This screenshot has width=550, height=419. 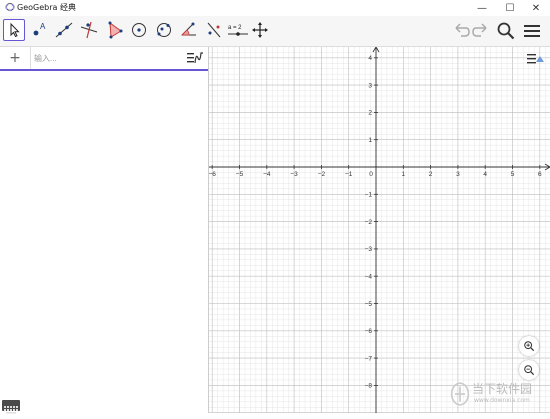 I want to click on algebra-description-icon, so click(x=195, y=58).